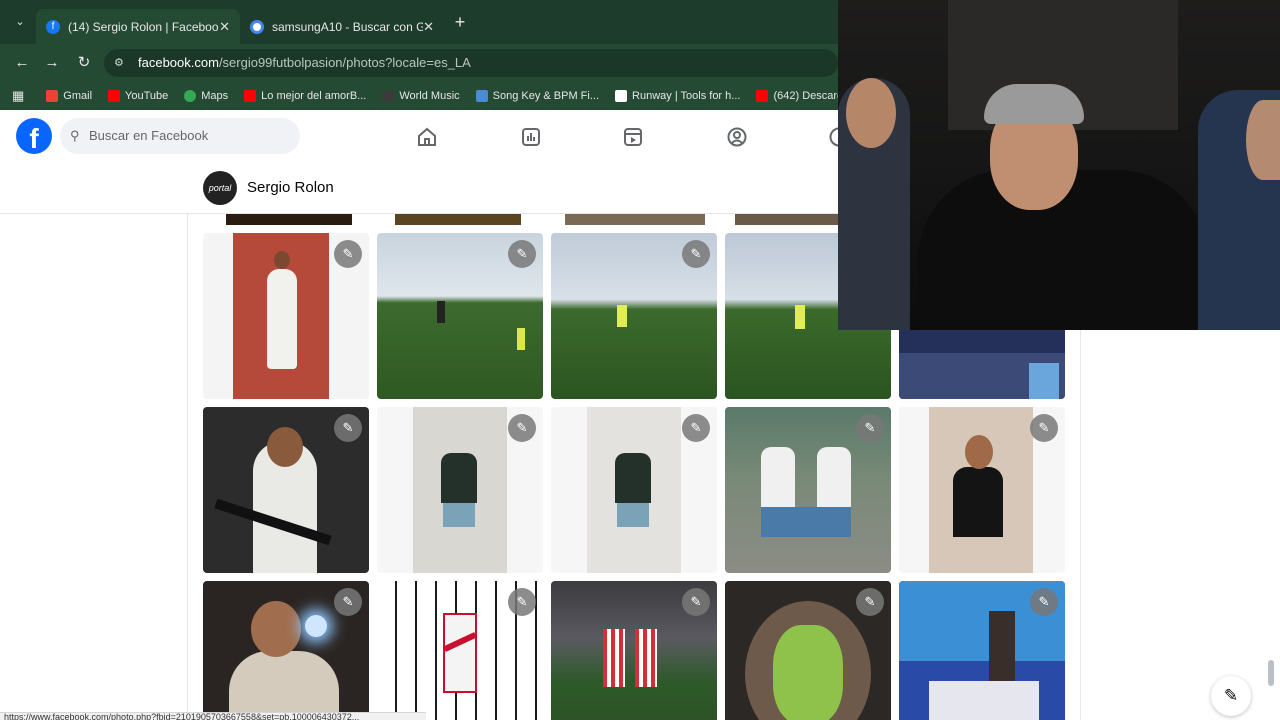  I want to click on site-info-icon: ⚙, so click(119, 63).